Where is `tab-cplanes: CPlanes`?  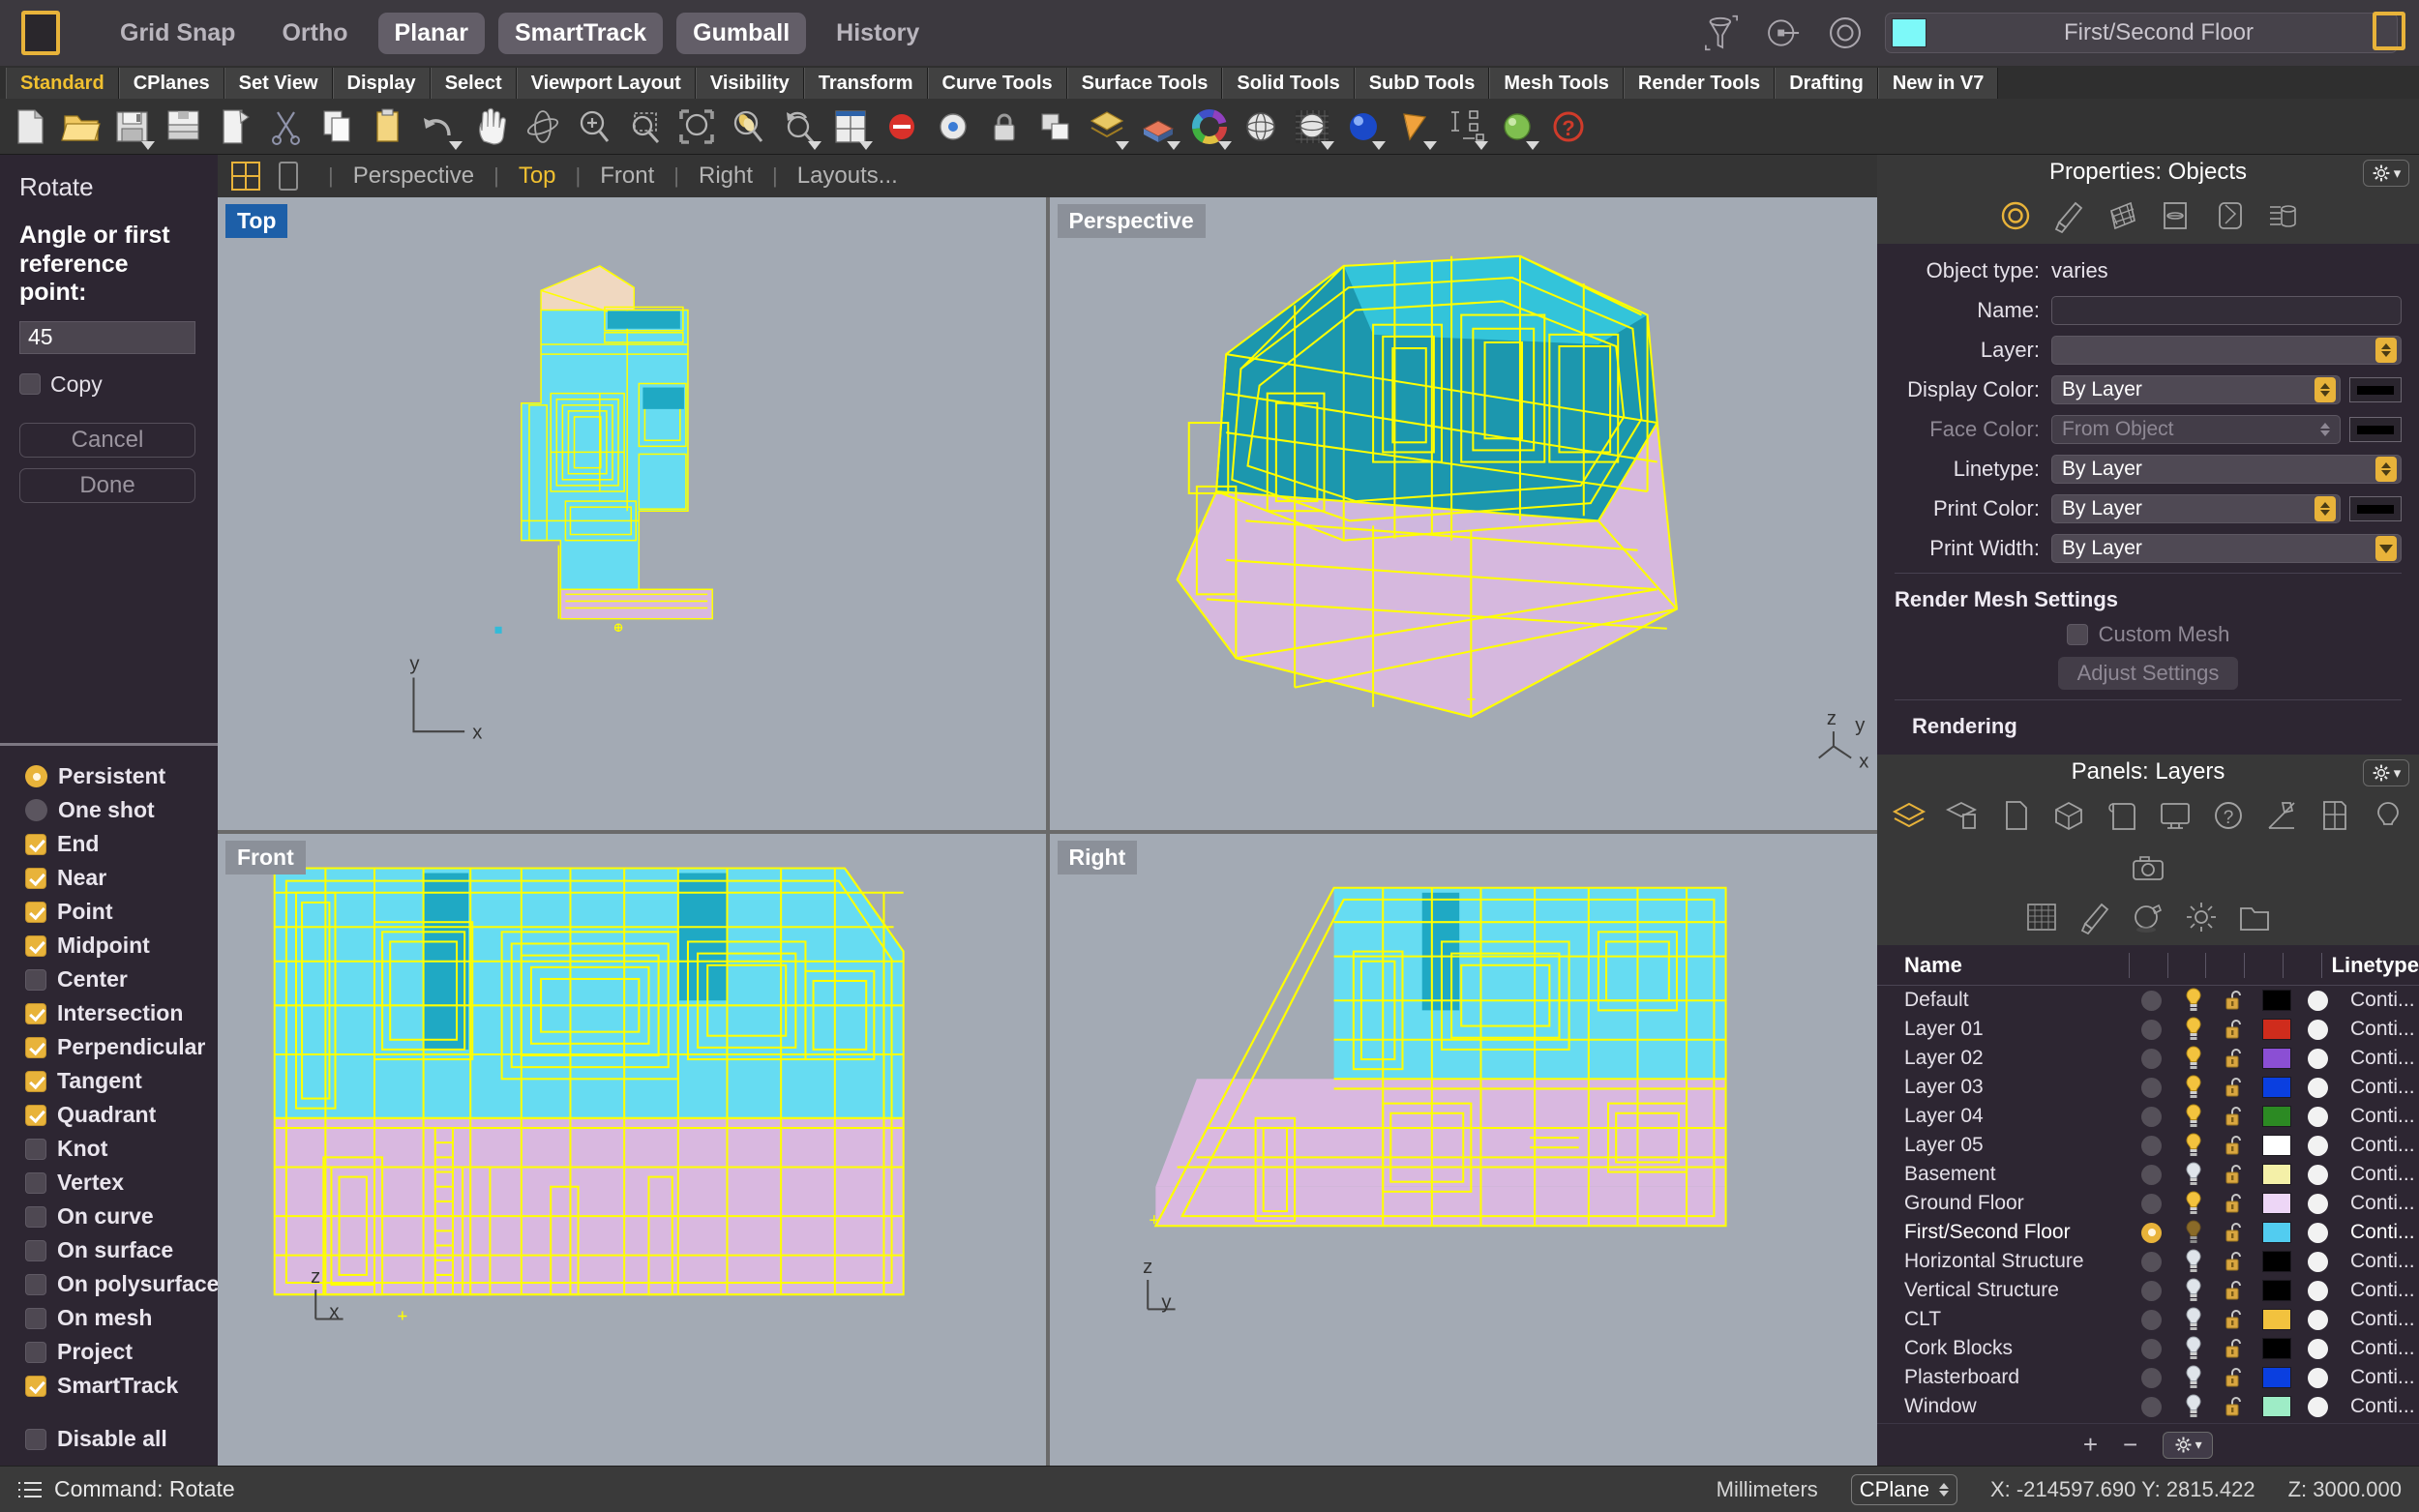 tab-cplanes: CPlanes is located at coordinates (171, 84).